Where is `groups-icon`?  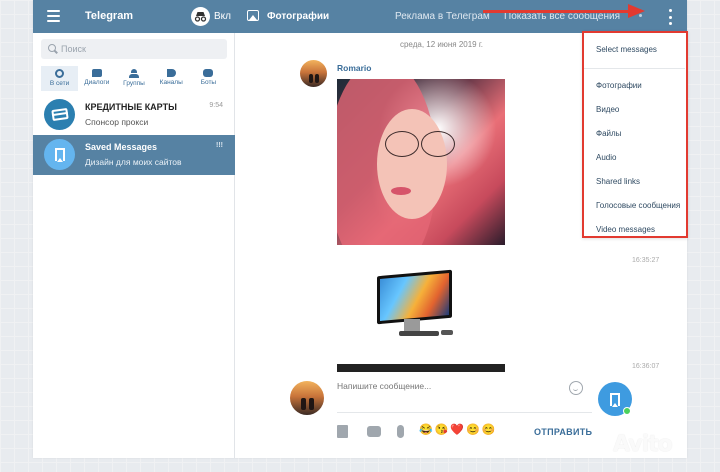
groups-icon is located at coordinates (134, 73).